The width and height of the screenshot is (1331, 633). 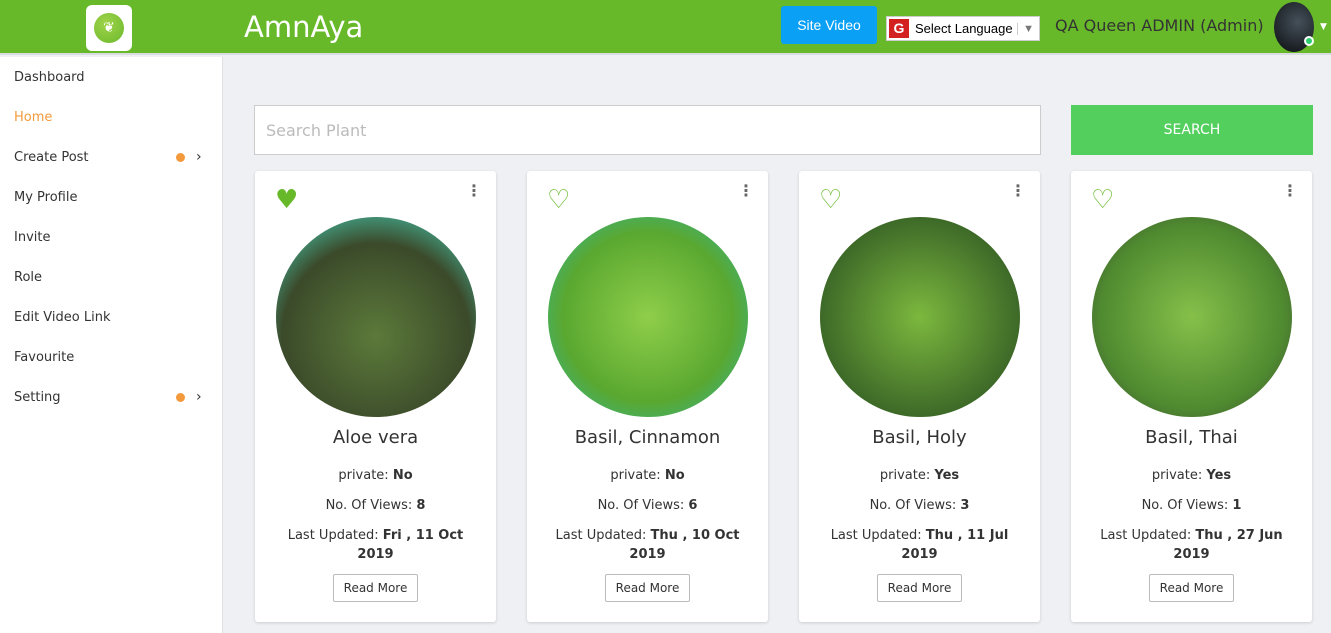 I want to click on views-field: No. Of Views: 6, so click(x=647, y=505).